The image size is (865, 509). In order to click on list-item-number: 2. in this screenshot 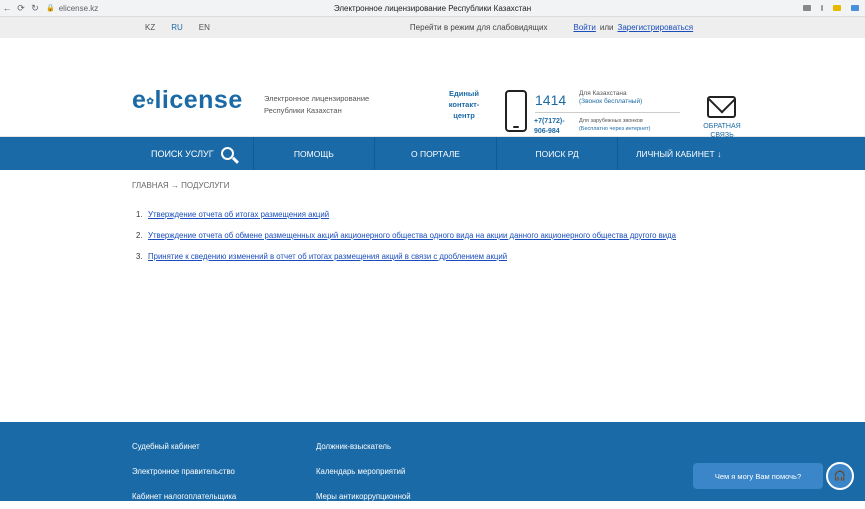, I will do `click(139, 235)`.